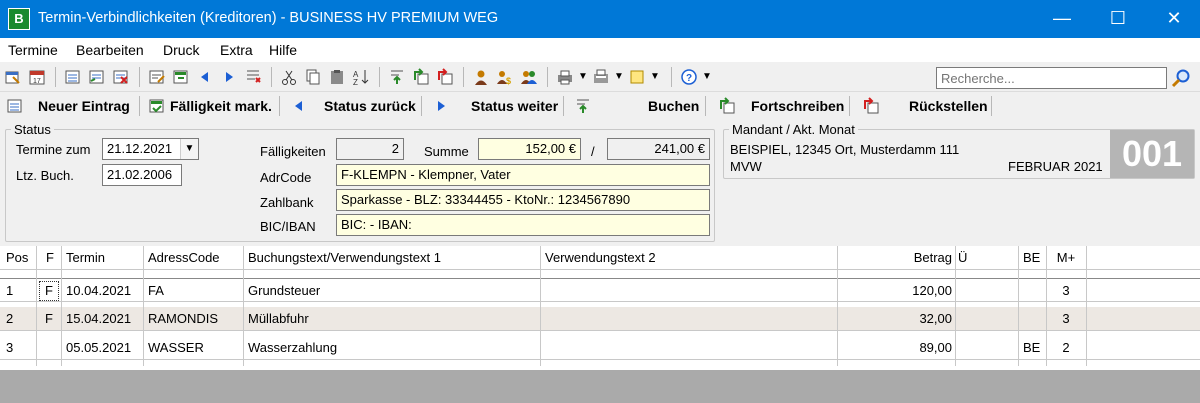  I want to click on search-icon, so click(1181, 78).